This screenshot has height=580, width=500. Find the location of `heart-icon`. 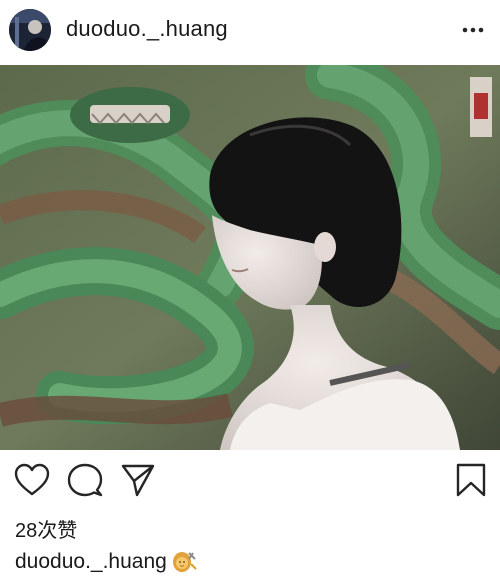

heart-icon is located at coordinates (32, 480).